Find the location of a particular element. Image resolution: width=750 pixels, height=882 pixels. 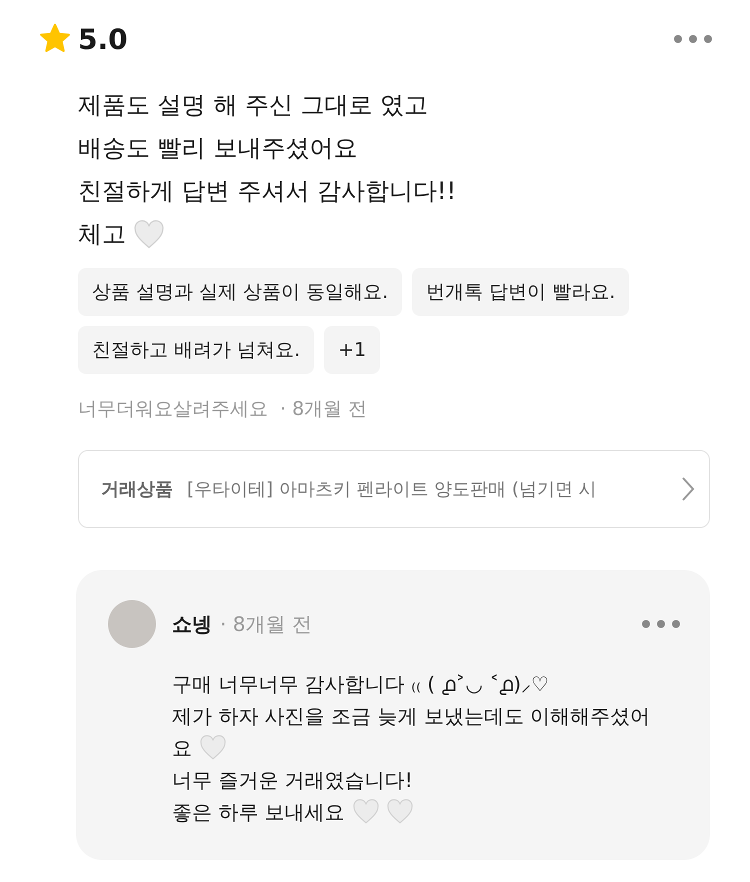

review-time: · 8개월 전 is located at coordinates (324, 409).